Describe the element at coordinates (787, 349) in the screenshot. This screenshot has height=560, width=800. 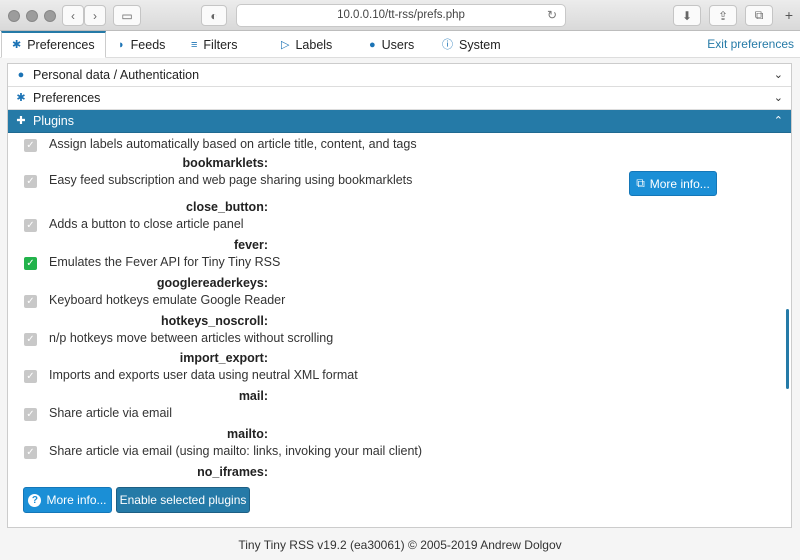
I see `plugin-list-scrollbar` at that location.